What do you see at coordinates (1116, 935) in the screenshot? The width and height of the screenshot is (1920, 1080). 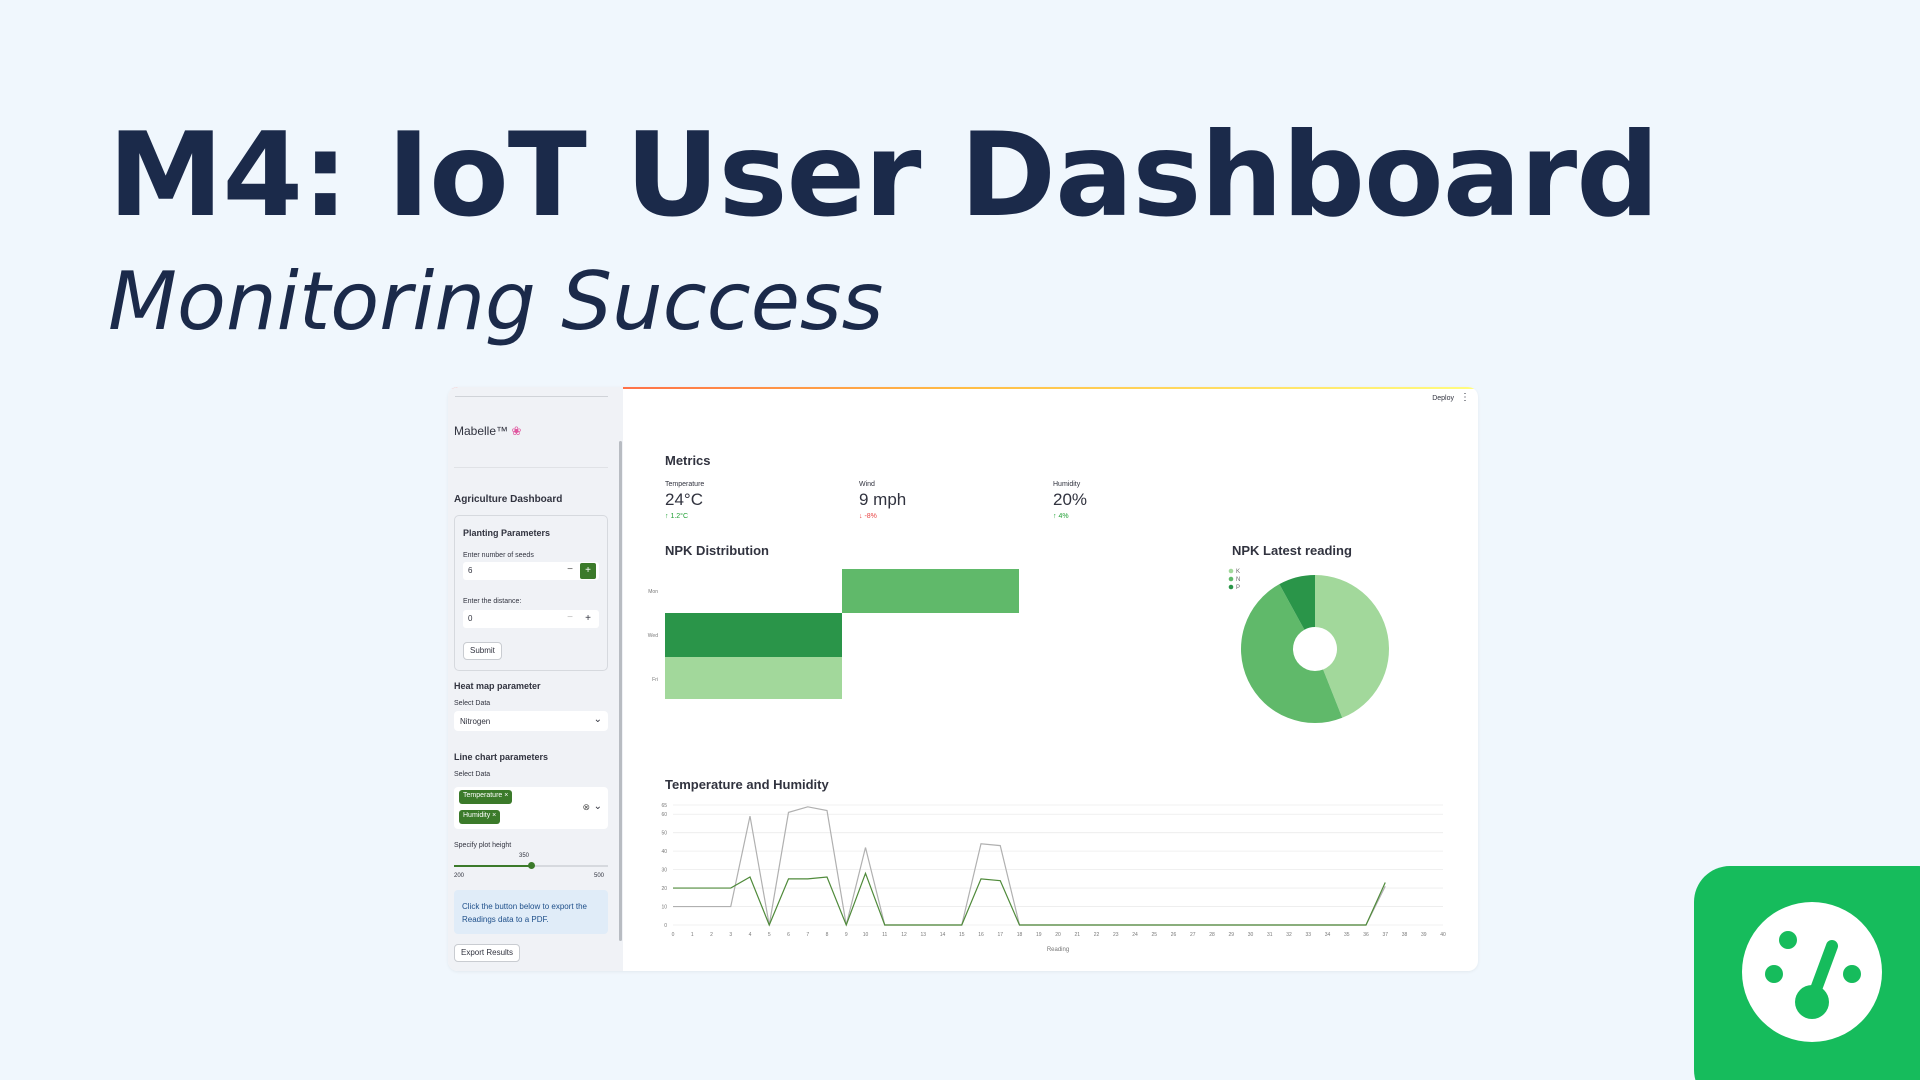 I see `x-tick-label: 23` at bounding box center [1116, 935].